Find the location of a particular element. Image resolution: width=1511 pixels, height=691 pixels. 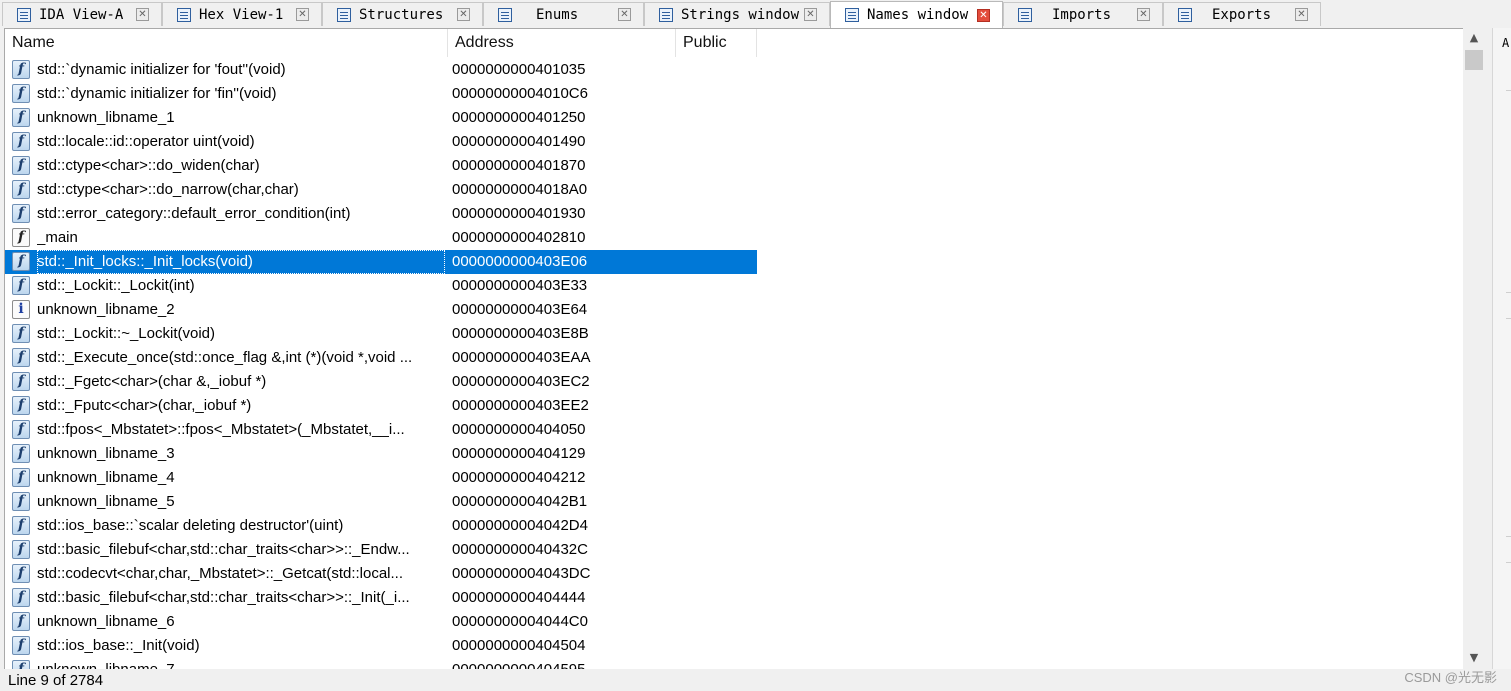

tab-names-window: Names window ✕ is located at coordinates (916, 14).